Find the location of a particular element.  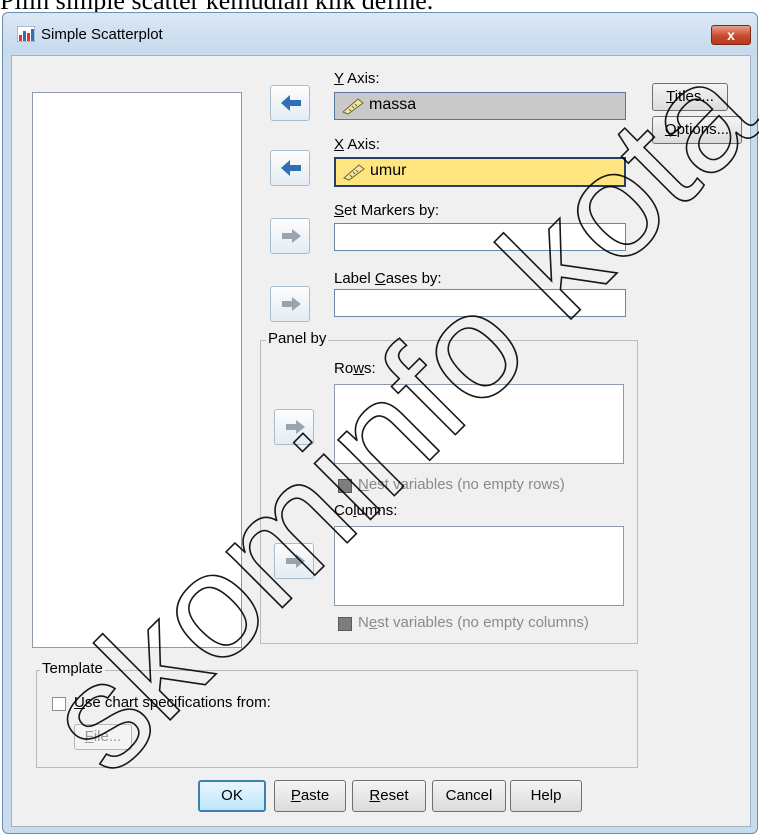

set-markers-label: Set Markers by: is located at coordinates (387, 210).